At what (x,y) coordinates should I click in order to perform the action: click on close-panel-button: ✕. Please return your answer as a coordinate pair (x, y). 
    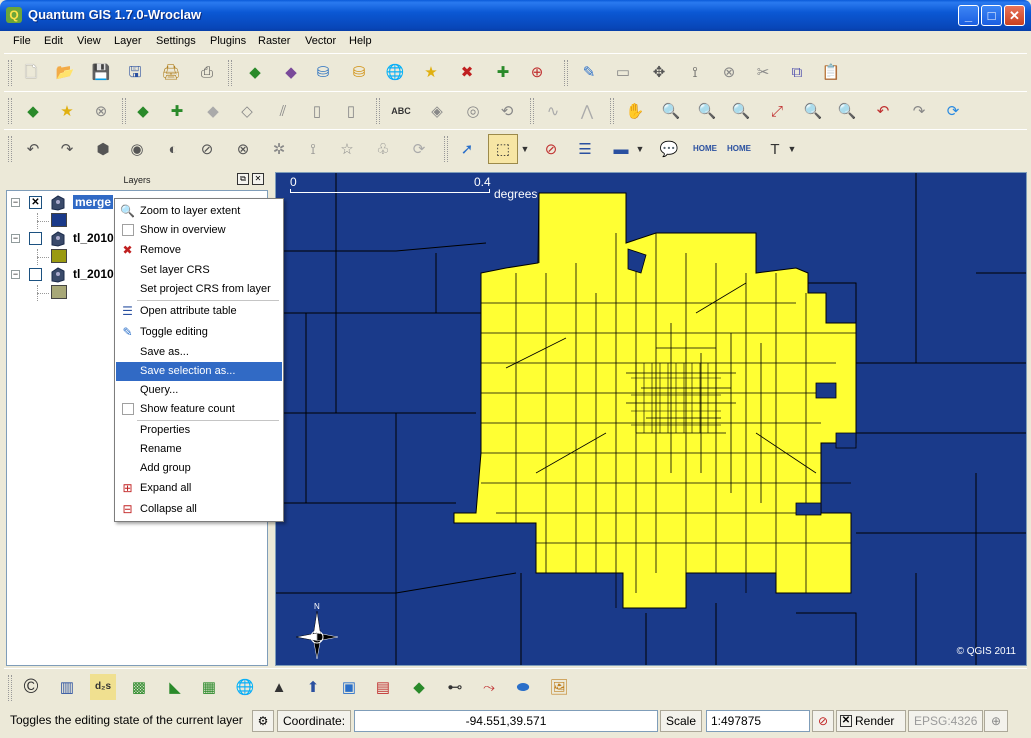
    Looking at the image, I should click on (258, 179).